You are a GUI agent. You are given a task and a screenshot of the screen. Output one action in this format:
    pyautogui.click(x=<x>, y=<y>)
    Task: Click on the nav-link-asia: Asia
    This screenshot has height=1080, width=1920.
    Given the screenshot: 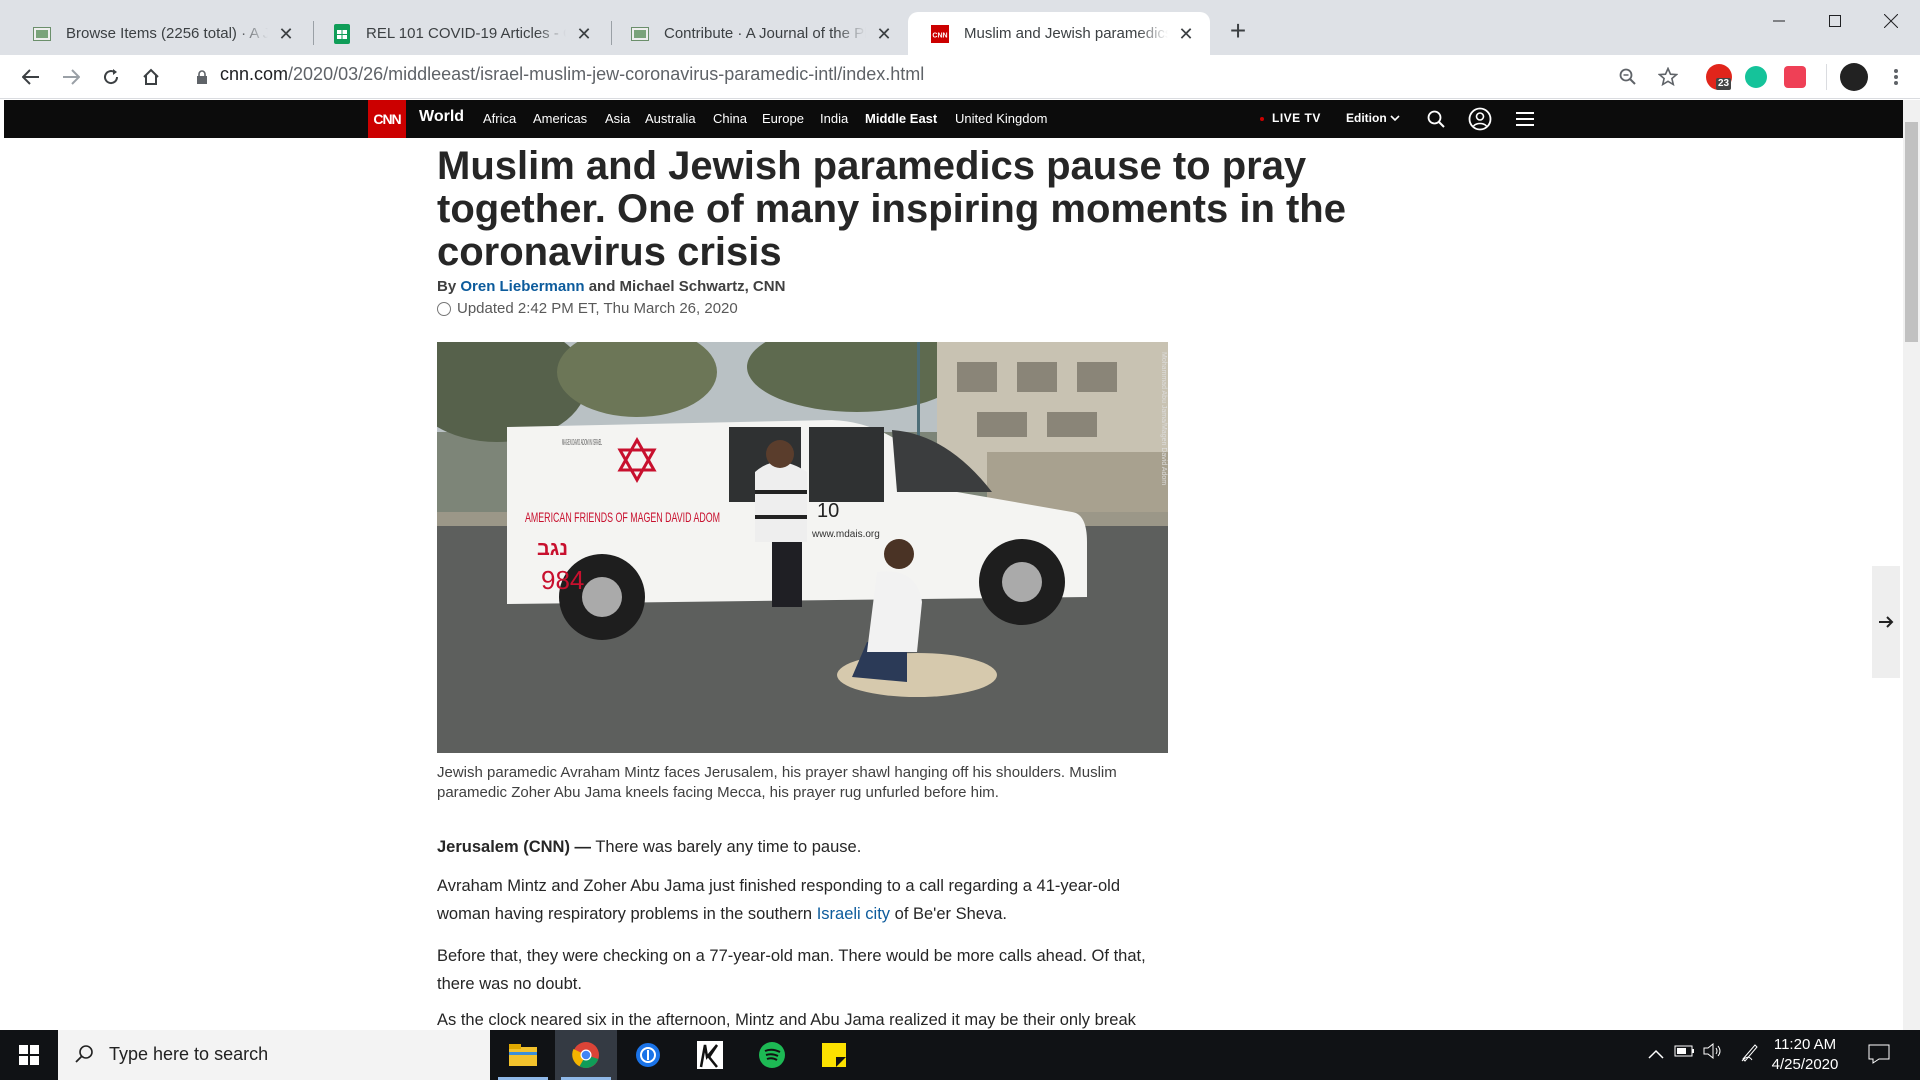 What is the action you would take?
    pyautogui.click(x=617, y=118)
    